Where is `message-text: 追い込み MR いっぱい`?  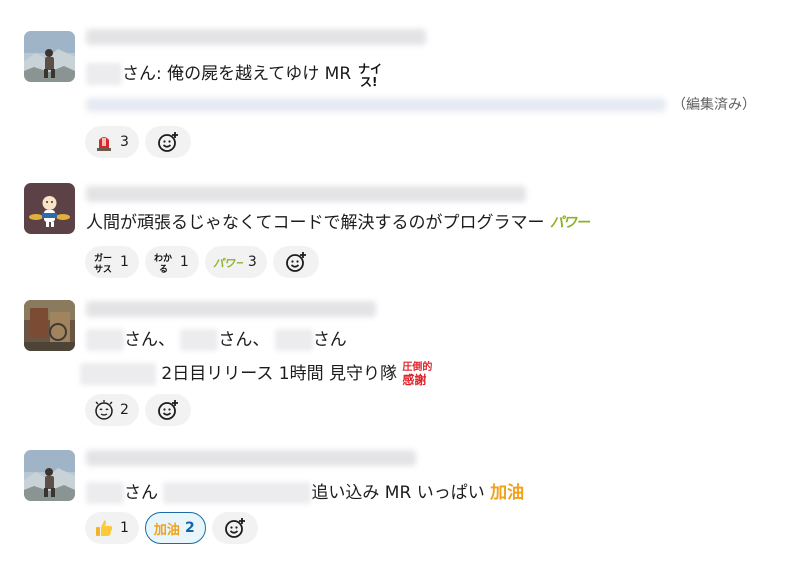 message-text: 追い込み MR いっぱい is located at coordinates (398, 493).